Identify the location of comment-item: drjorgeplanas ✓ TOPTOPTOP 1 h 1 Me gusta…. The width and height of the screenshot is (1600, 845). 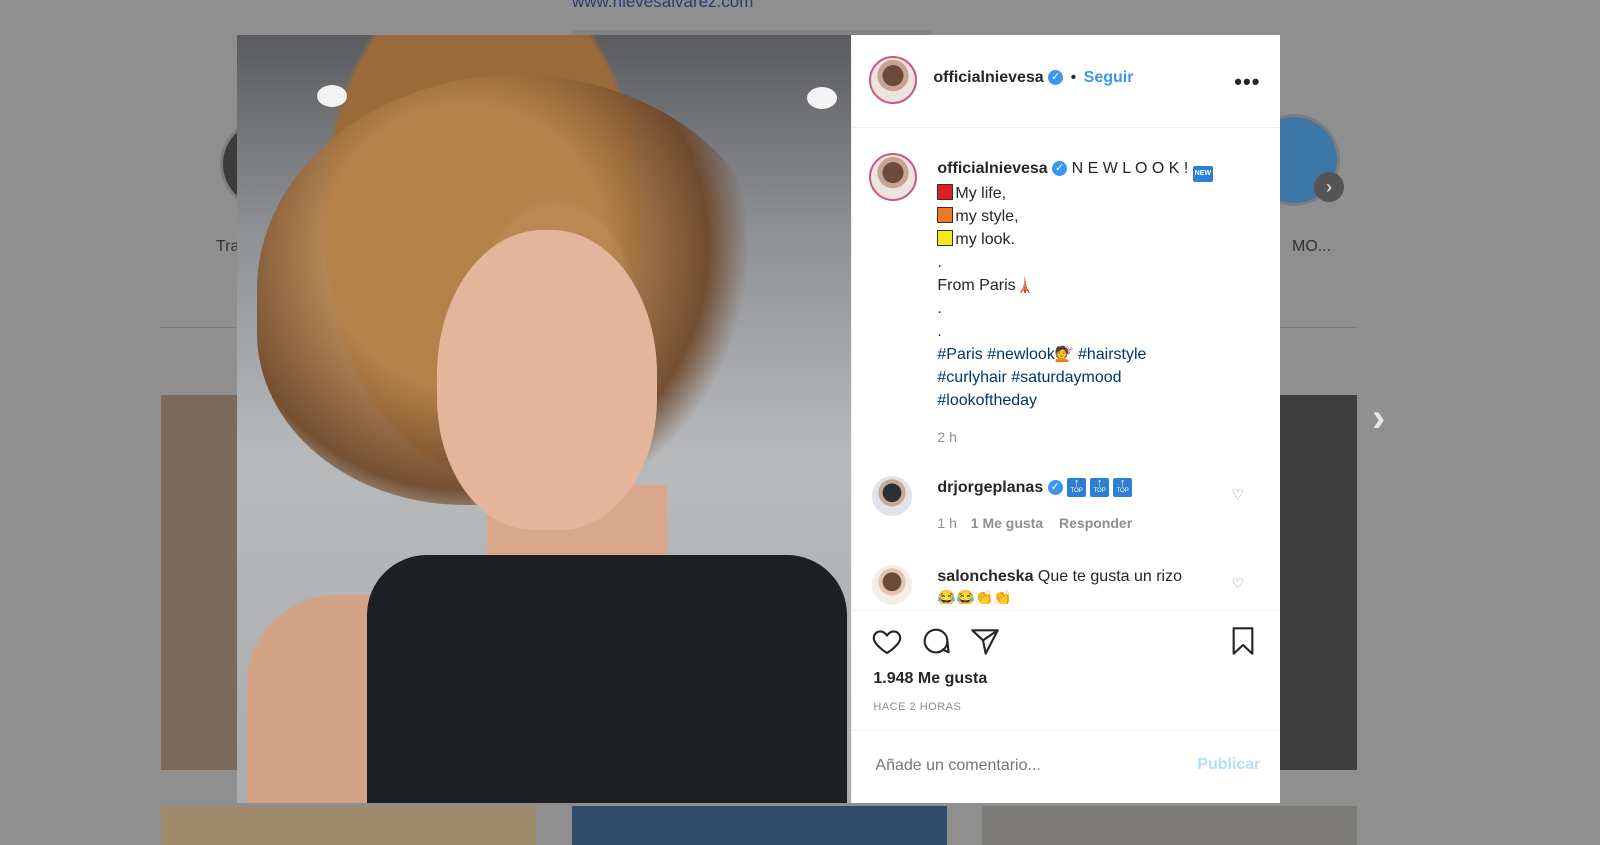
(1087, 502).